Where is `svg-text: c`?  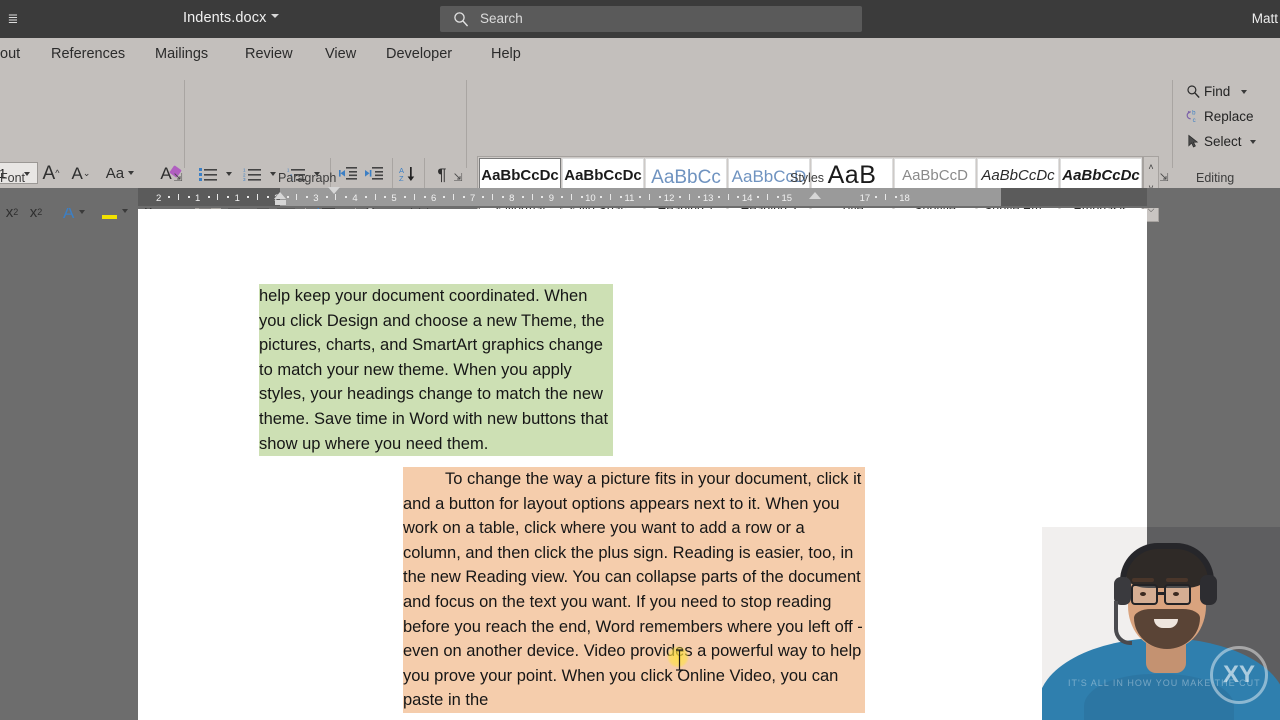 svg-text: c is located at coordinates (1194, 120).